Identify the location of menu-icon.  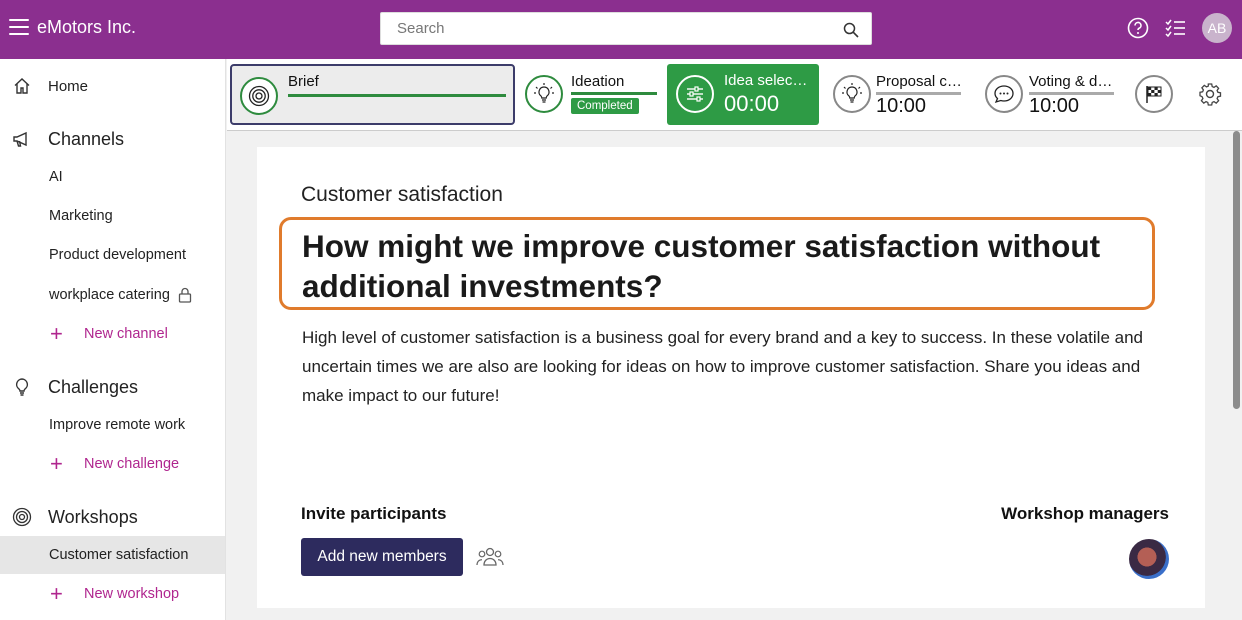
(19, 28).